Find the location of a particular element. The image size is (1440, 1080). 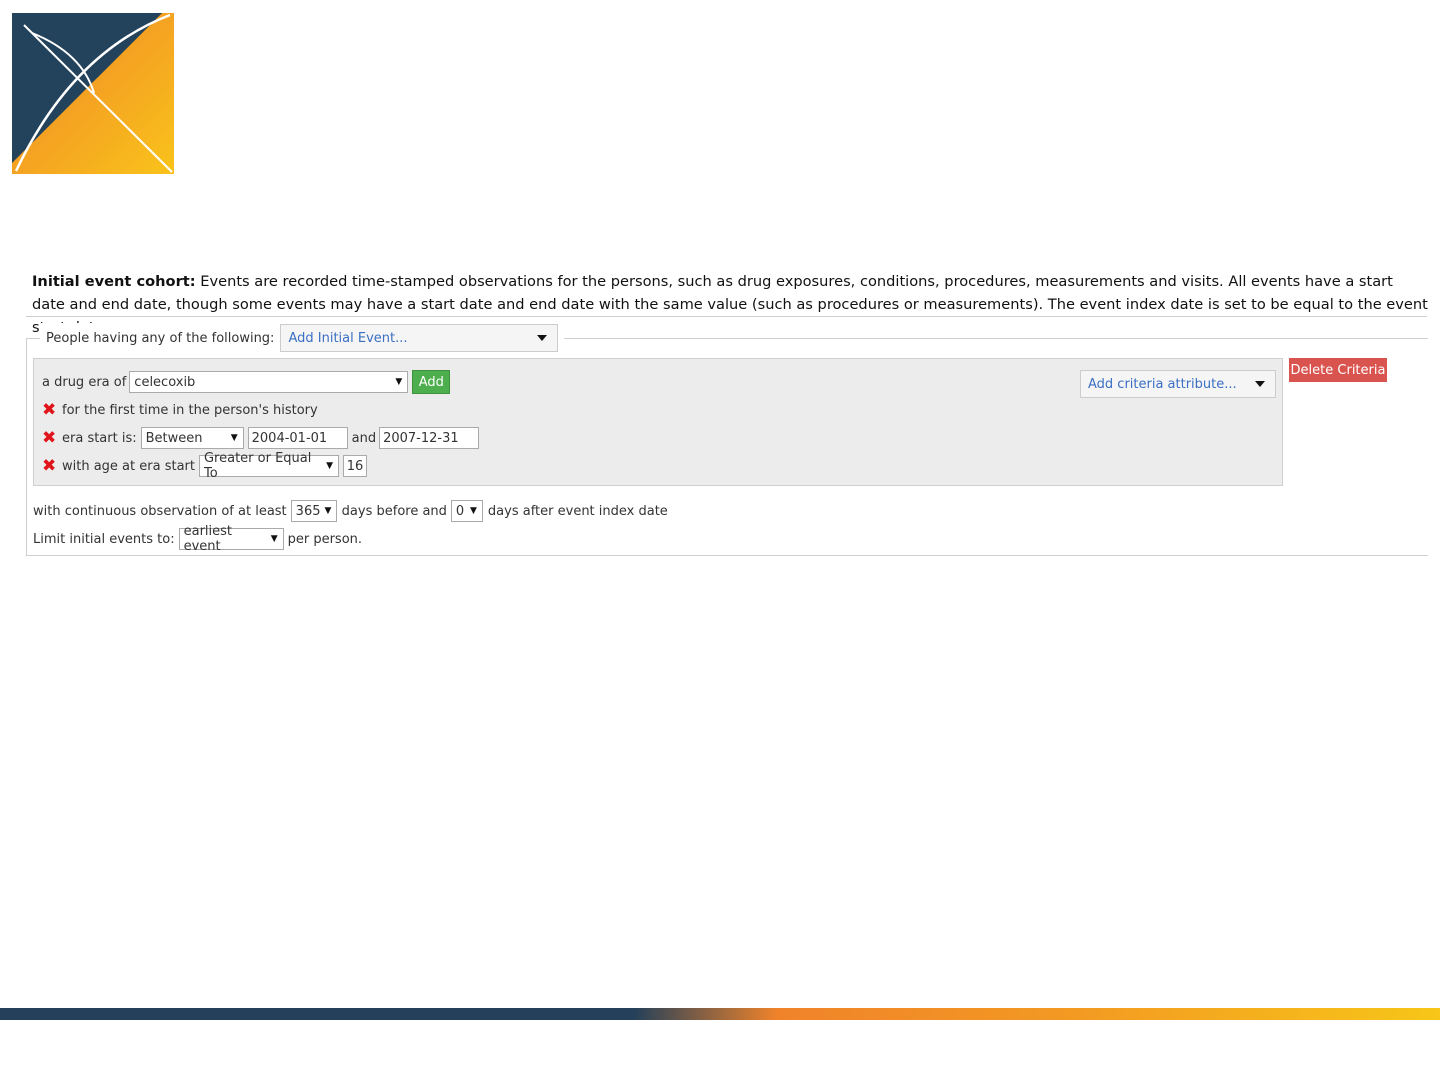

ohdsi-logo is located at coordinates (93, 93).